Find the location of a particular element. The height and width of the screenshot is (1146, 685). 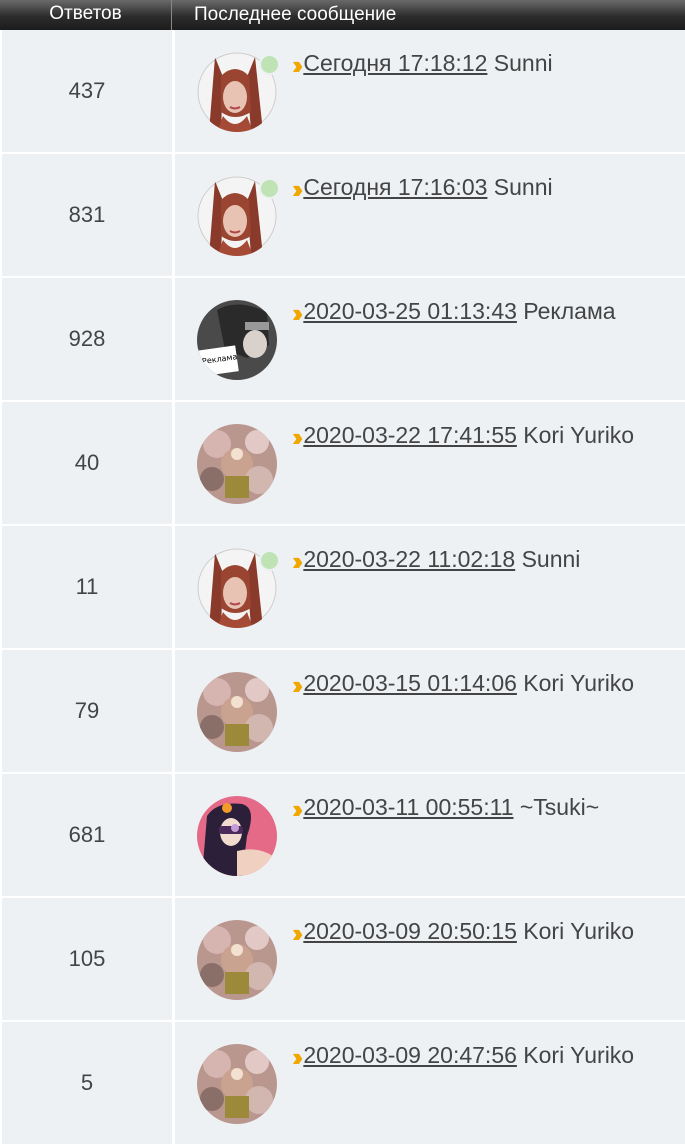

last-post-info: ›› 2020-03-22 11:02:18 Sunni is located at coordinates (436, 561).